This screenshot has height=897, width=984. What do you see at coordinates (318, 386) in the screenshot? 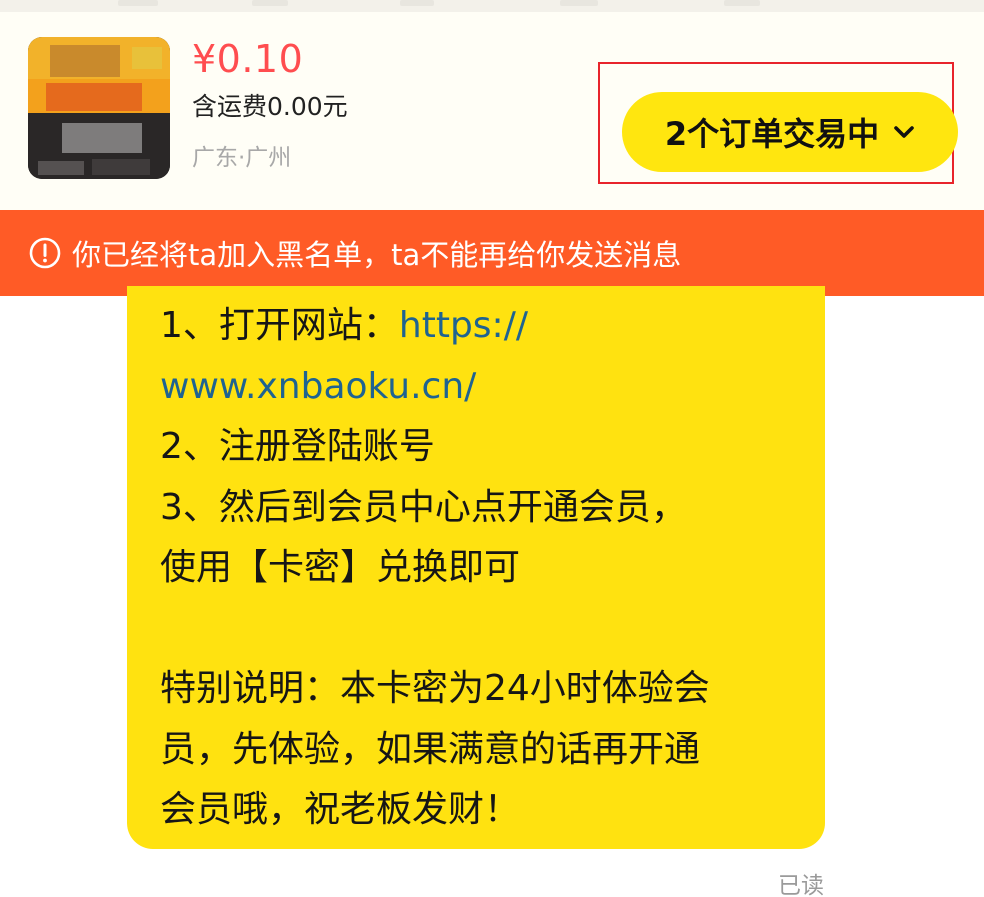
I see `website-link: www.xnbaoku.cn/` at bounding box center [318, 386].